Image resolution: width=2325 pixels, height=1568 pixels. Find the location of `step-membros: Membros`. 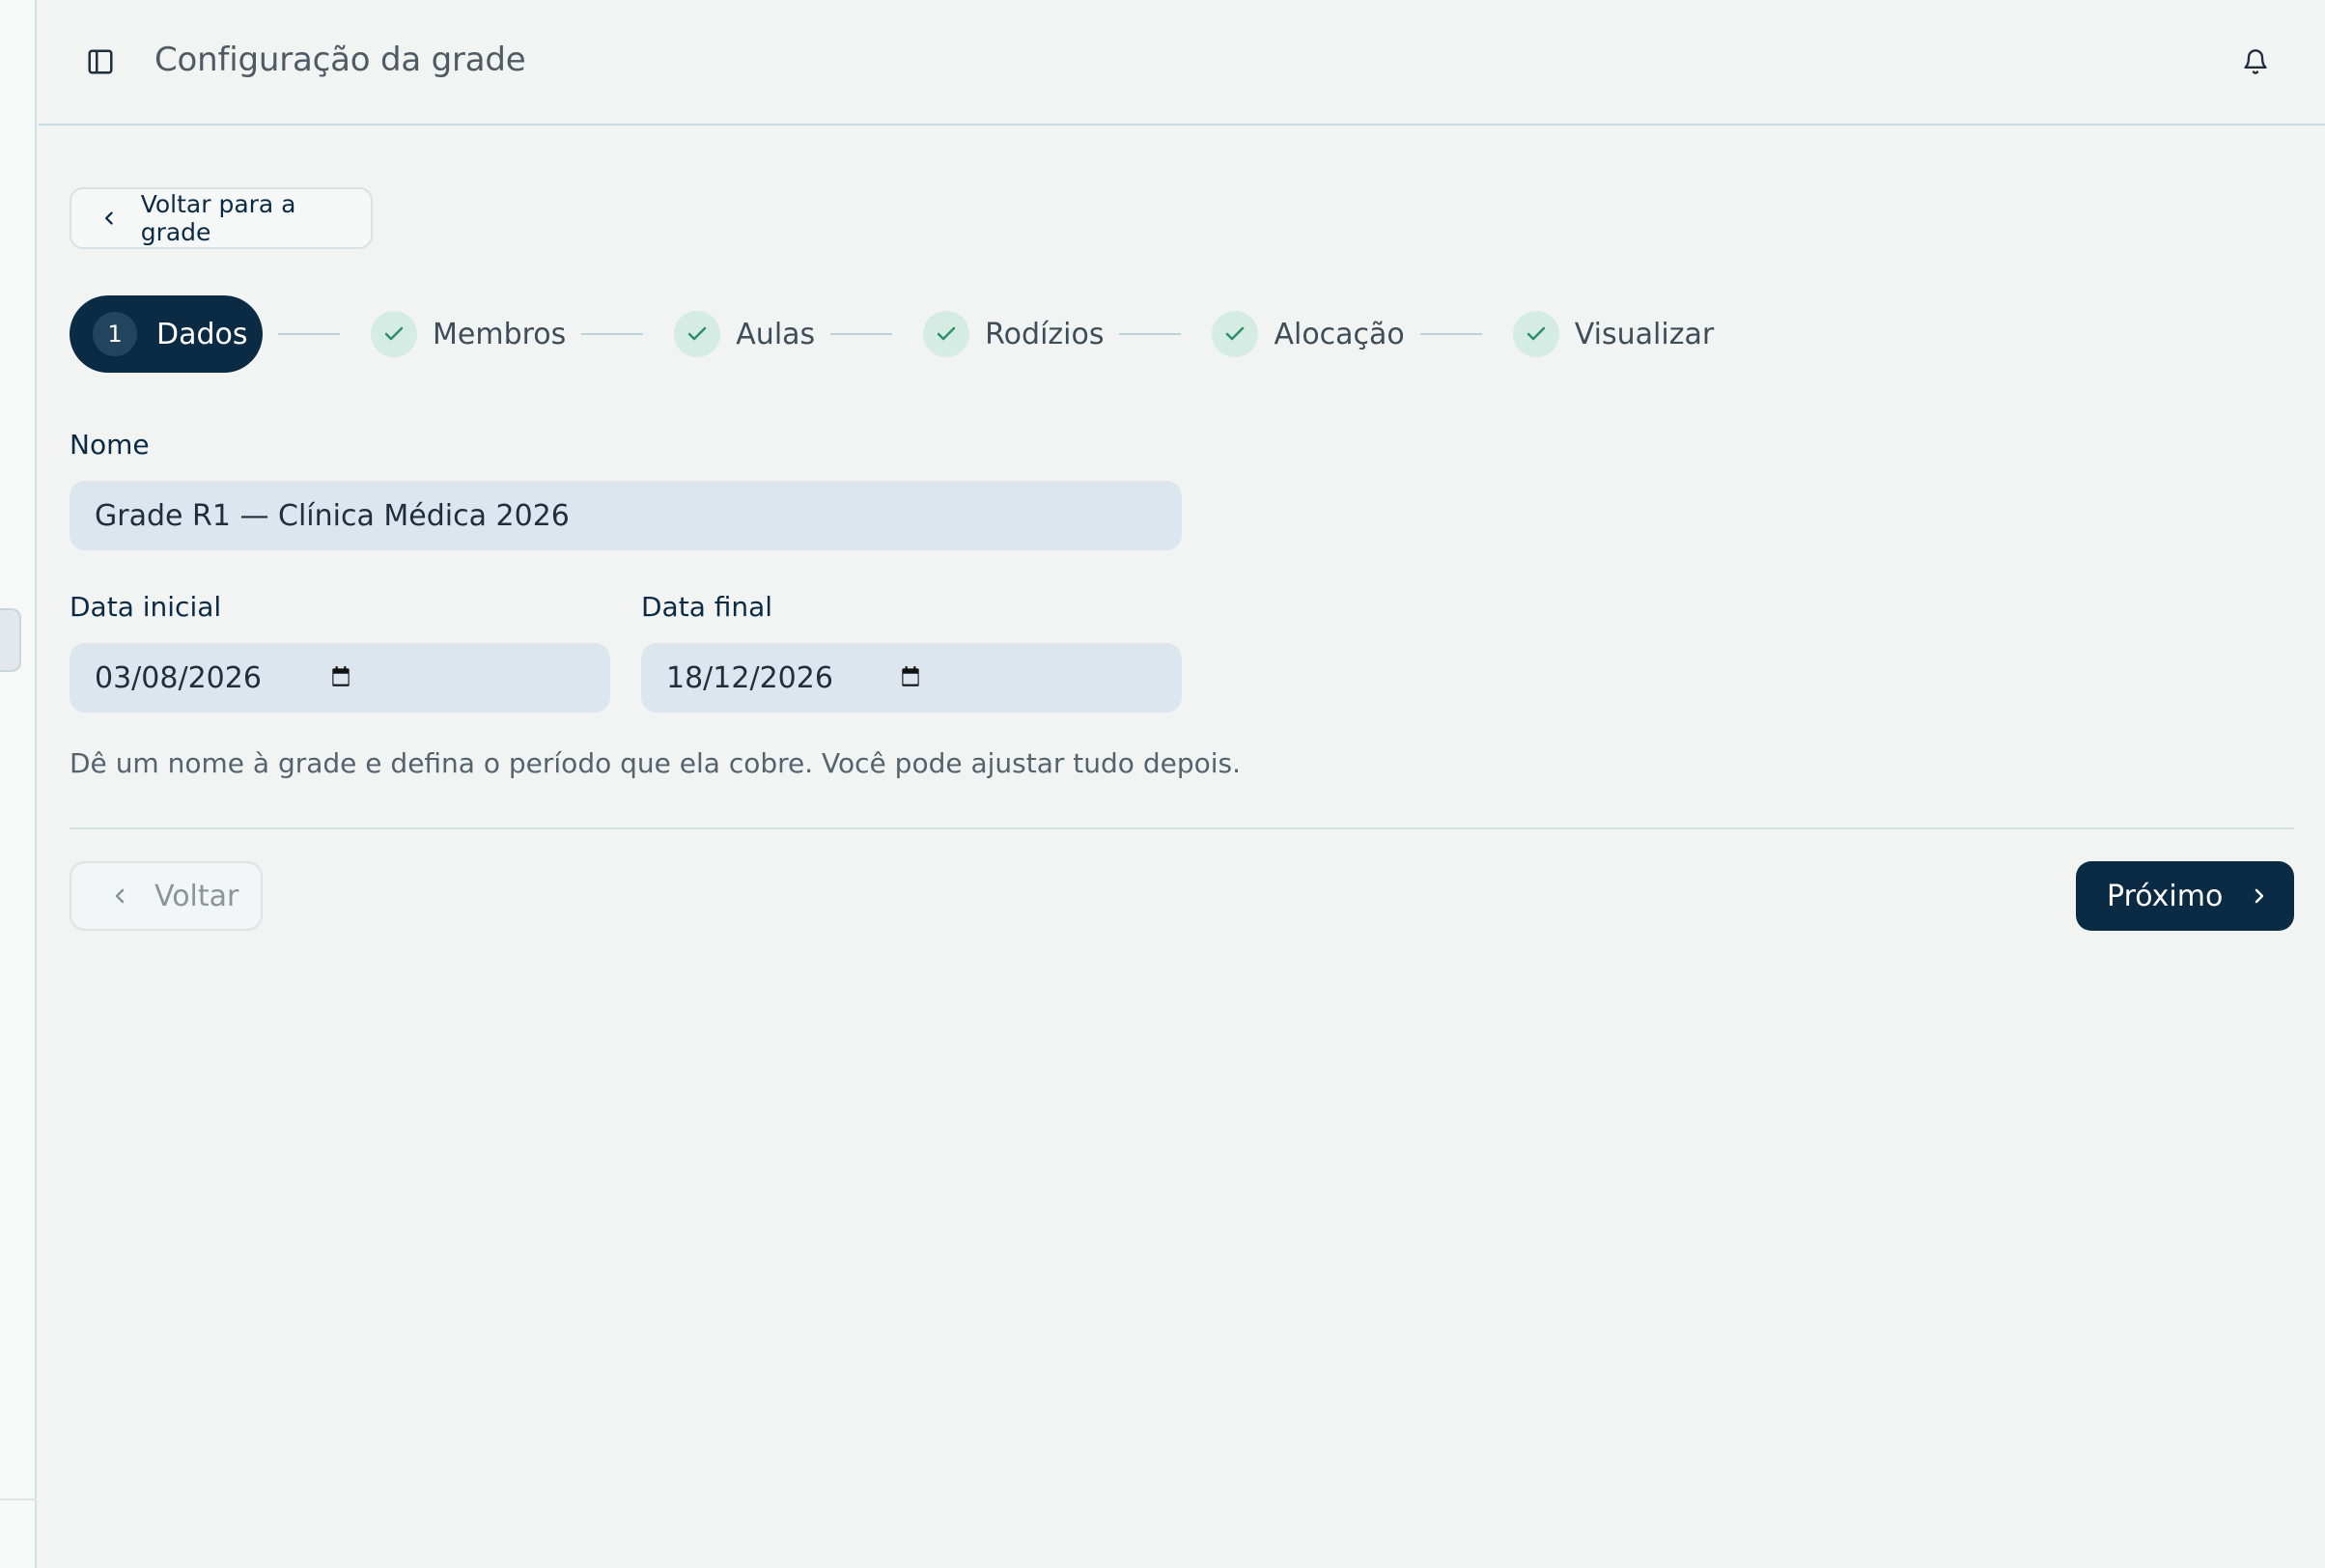

step-membros: Membros is located at coordinates (468, 334).